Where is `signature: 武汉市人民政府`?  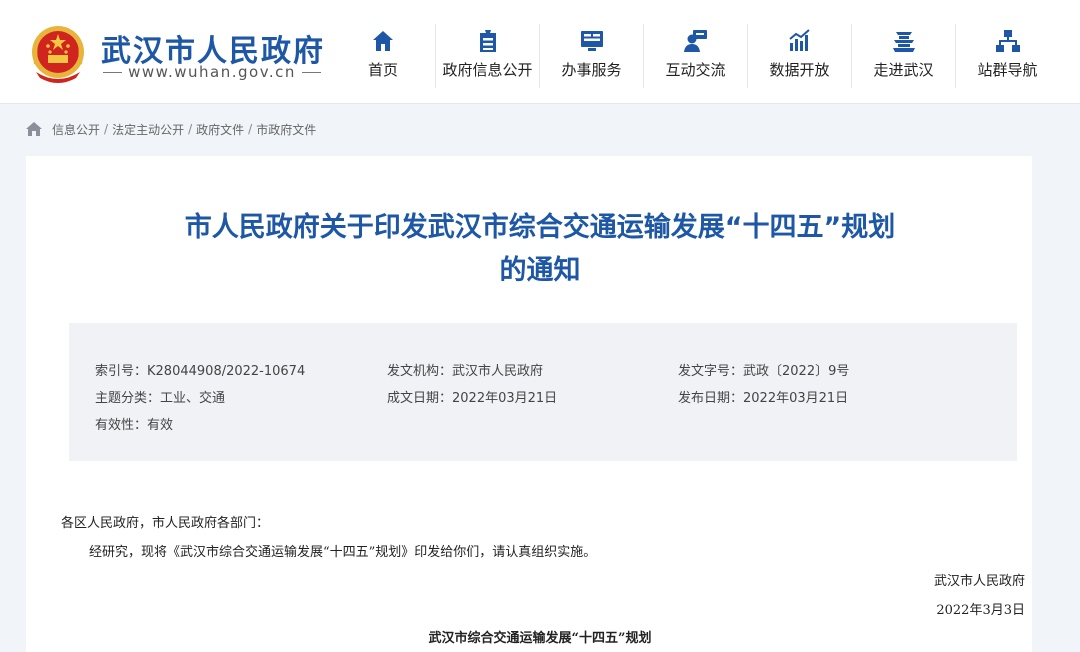 signature: 武汉市人民政府 is located at coordinates (979, 581).